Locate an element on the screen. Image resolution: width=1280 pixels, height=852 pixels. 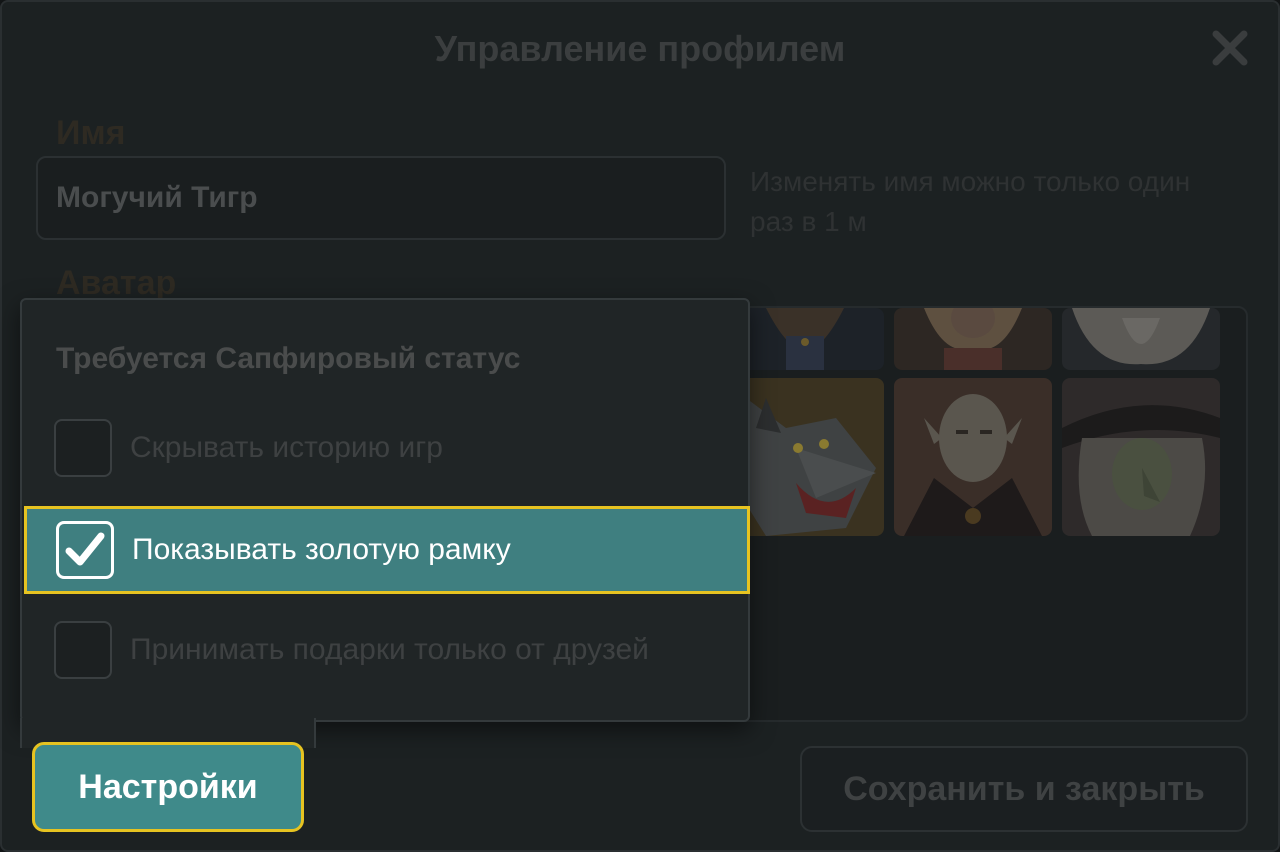
option-label: Скрывать историю игр is located at coordinates (286, 447).